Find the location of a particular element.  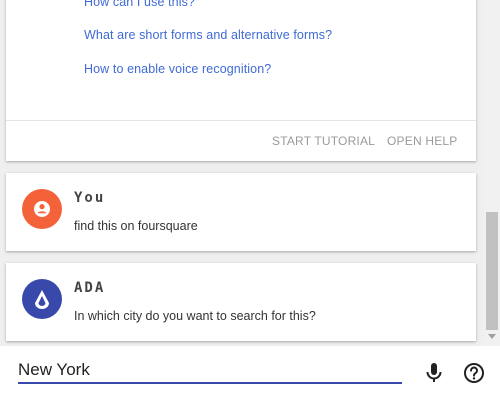

open-help-button: OPEN HELP is located at coordinates (422, 141).